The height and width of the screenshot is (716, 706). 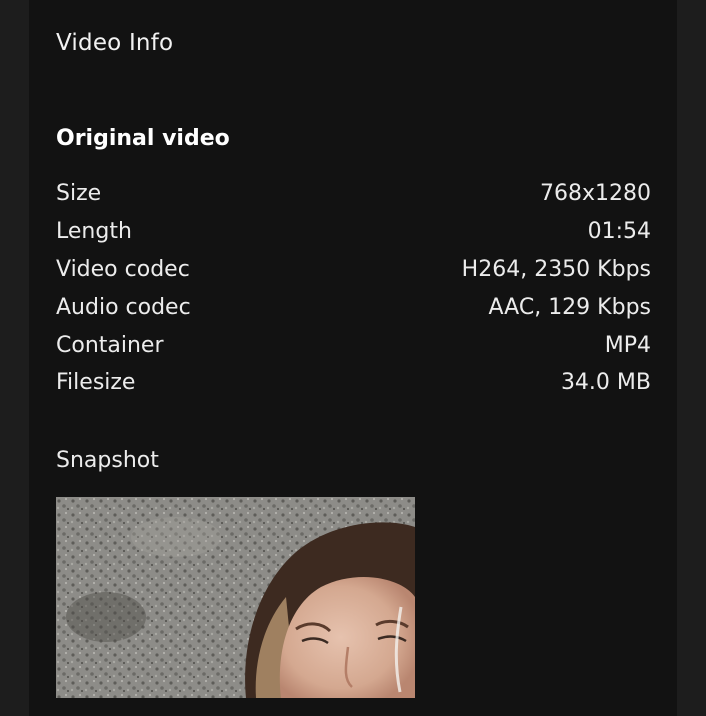 I want to click on snapshot-label: Snapshot, so click(x=107, y=460).